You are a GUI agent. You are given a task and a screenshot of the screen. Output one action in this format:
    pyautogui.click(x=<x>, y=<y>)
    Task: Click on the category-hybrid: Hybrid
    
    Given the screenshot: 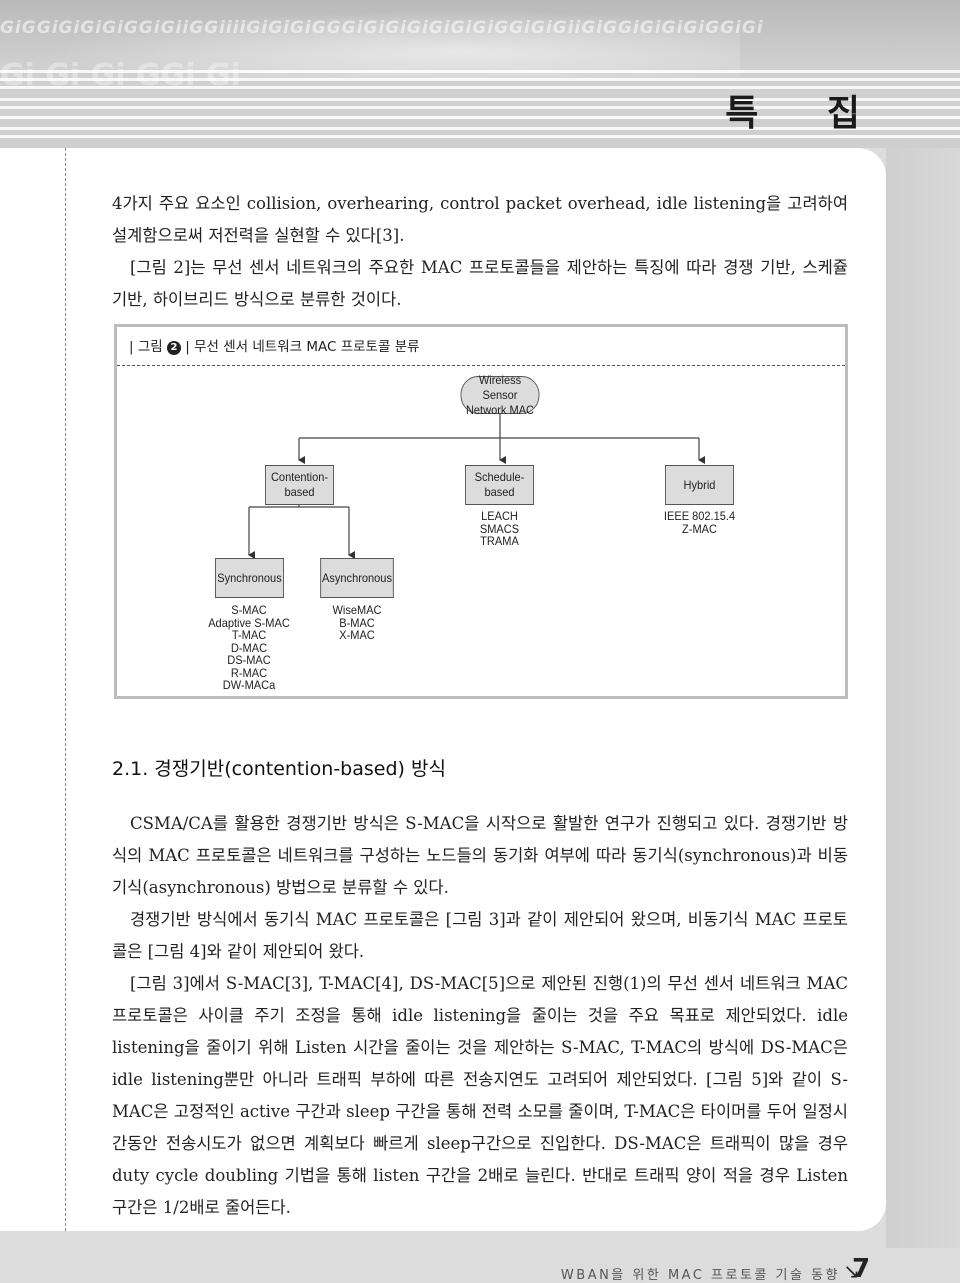 What is the action you would take?
    pyautogui.click(x=699, y=485)
    